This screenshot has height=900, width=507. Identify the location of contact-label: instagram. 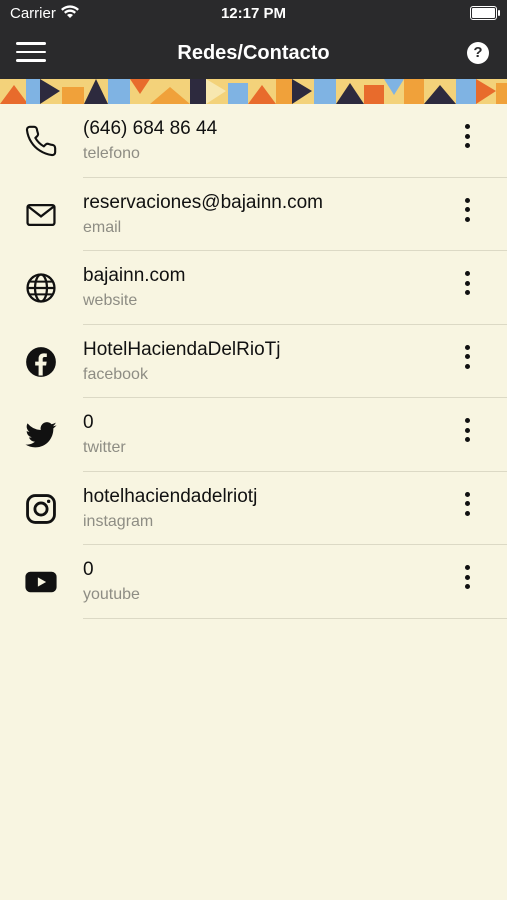
(118, 521).